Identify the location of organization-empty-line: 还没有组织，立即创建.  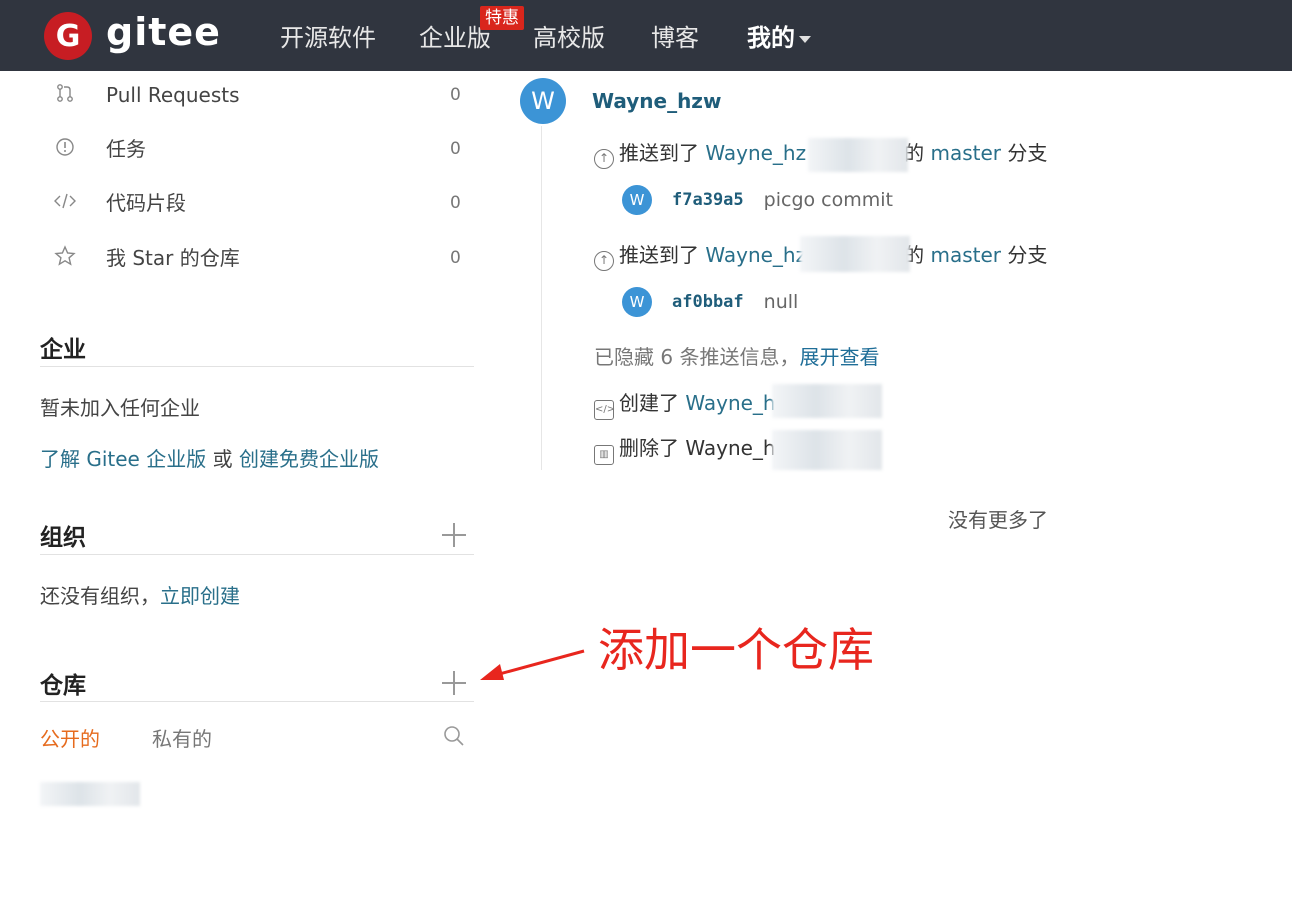
(140, 594).